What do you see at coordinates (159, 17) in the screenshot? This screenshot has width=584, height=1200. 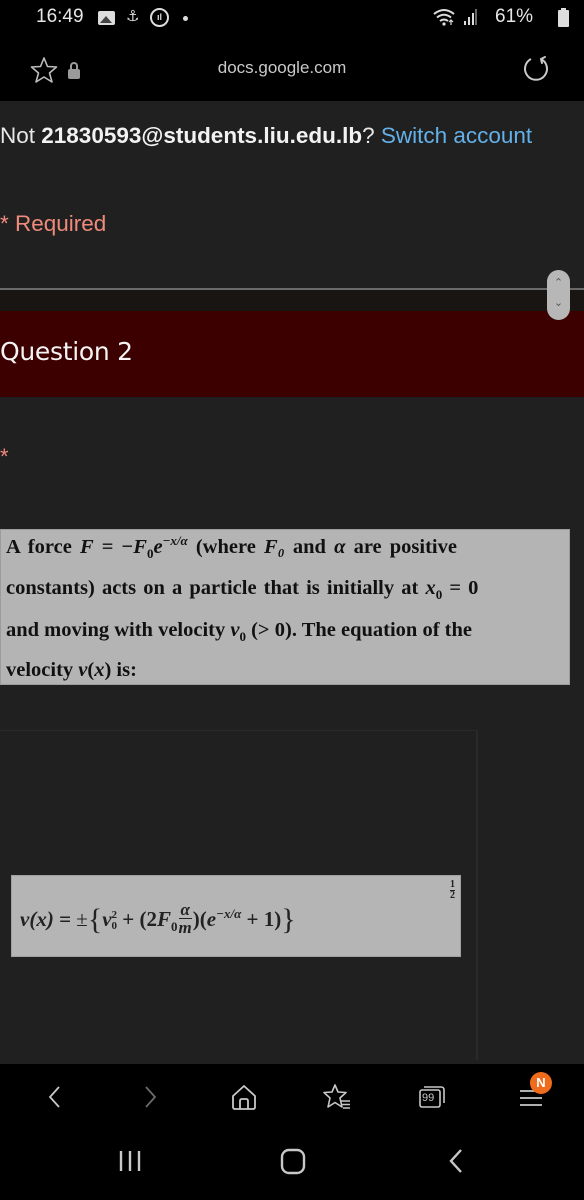 I see `audio-icon: ıl` at bounding box center [159, 17].